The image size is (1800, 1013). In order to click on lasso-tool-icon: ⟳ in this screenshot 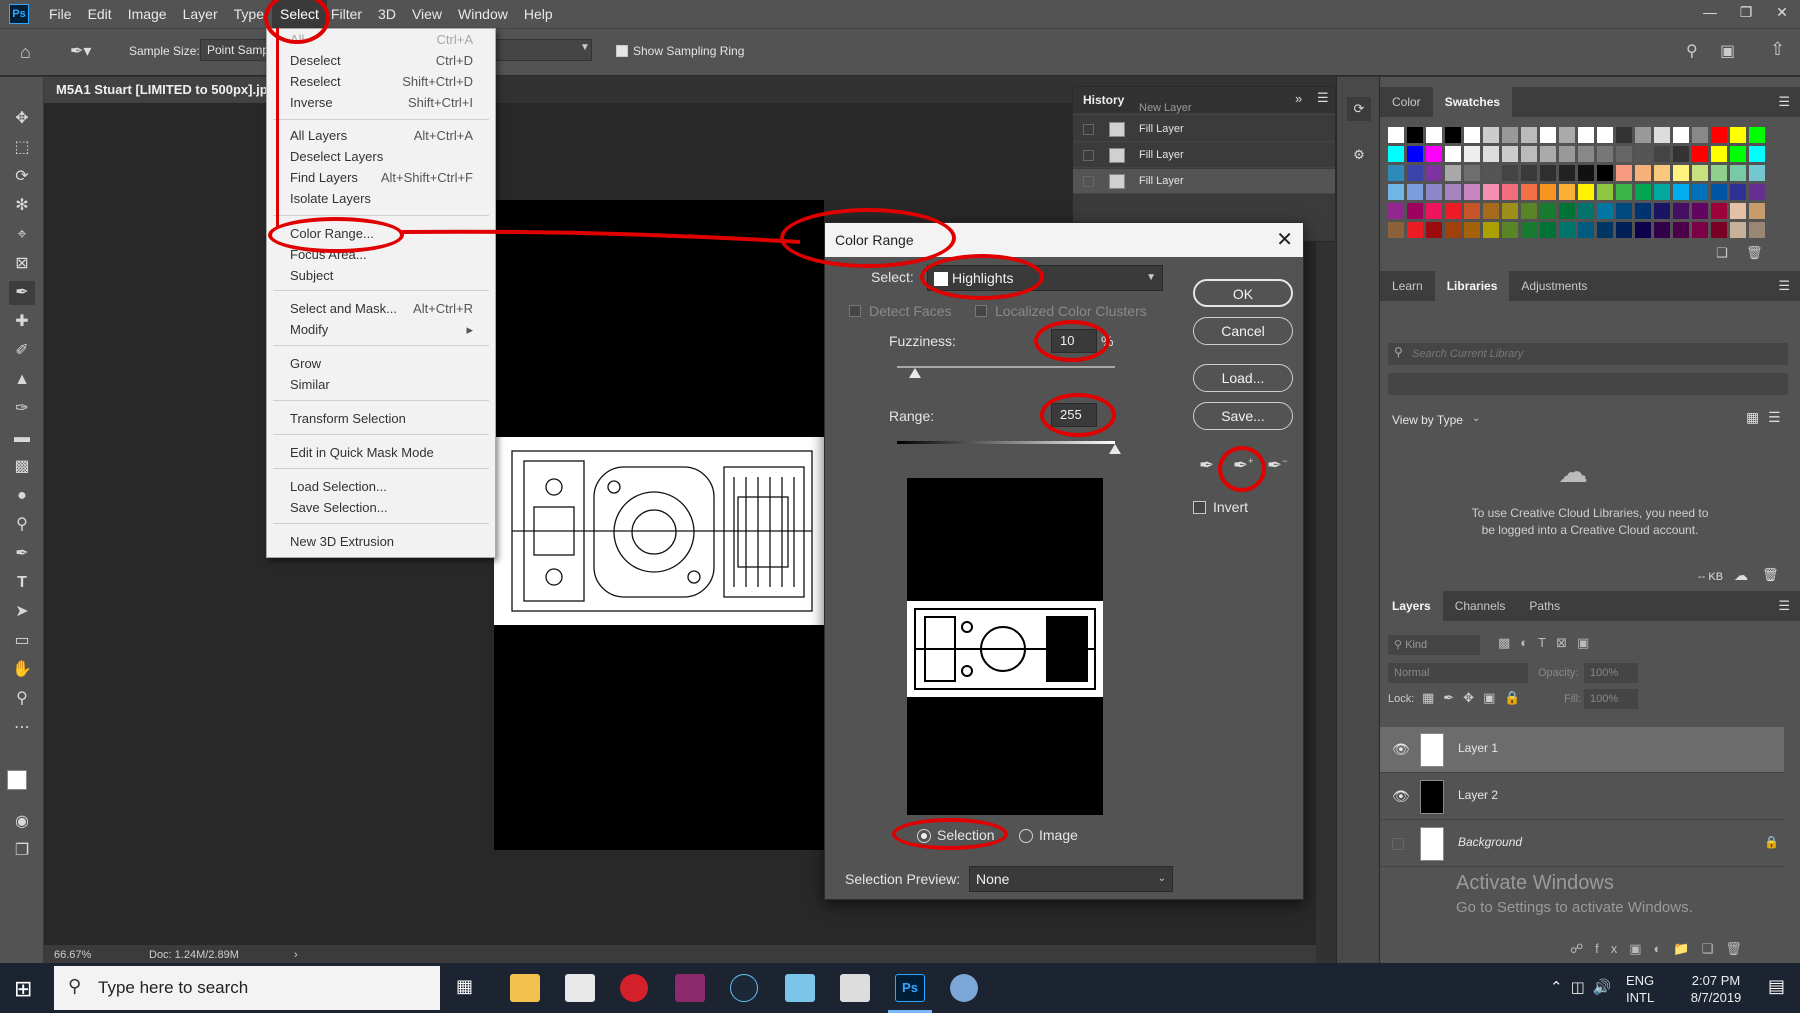, I will do `click(22, 177)`.